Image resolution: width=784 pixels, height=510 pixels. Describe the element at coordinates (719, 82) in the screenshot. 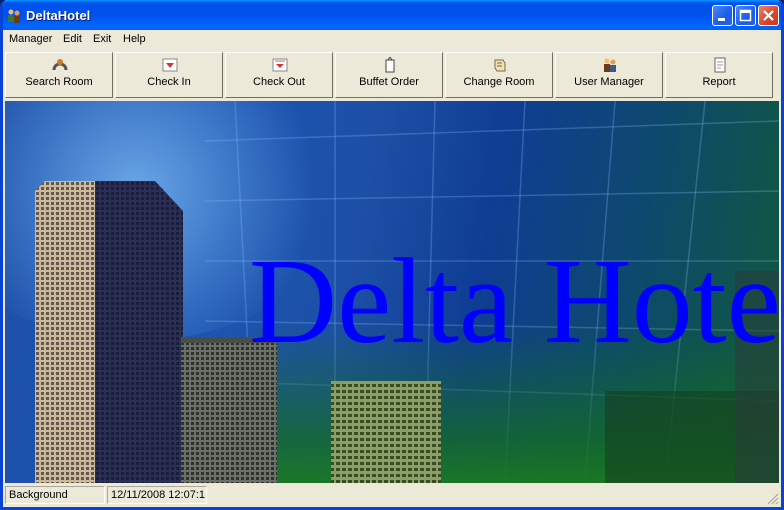

I see `report-label: Report` at that location.